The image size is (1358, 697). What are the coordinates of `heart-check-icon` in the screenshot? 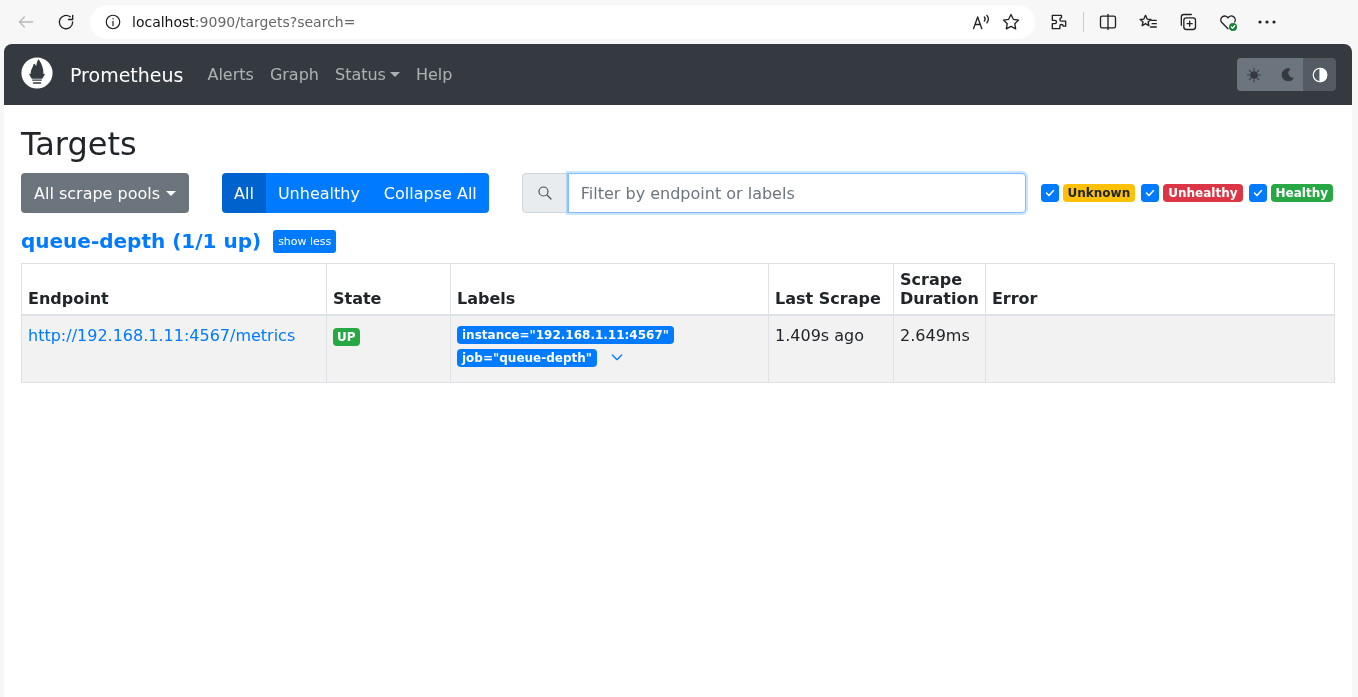 It's located at (1228, 22).